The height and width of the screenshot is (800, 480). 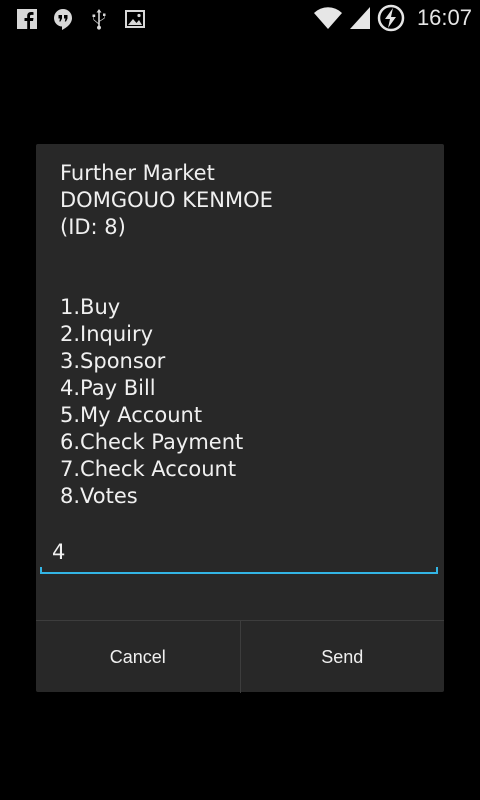 I want to click on response-input, so click(x=237, y=552).